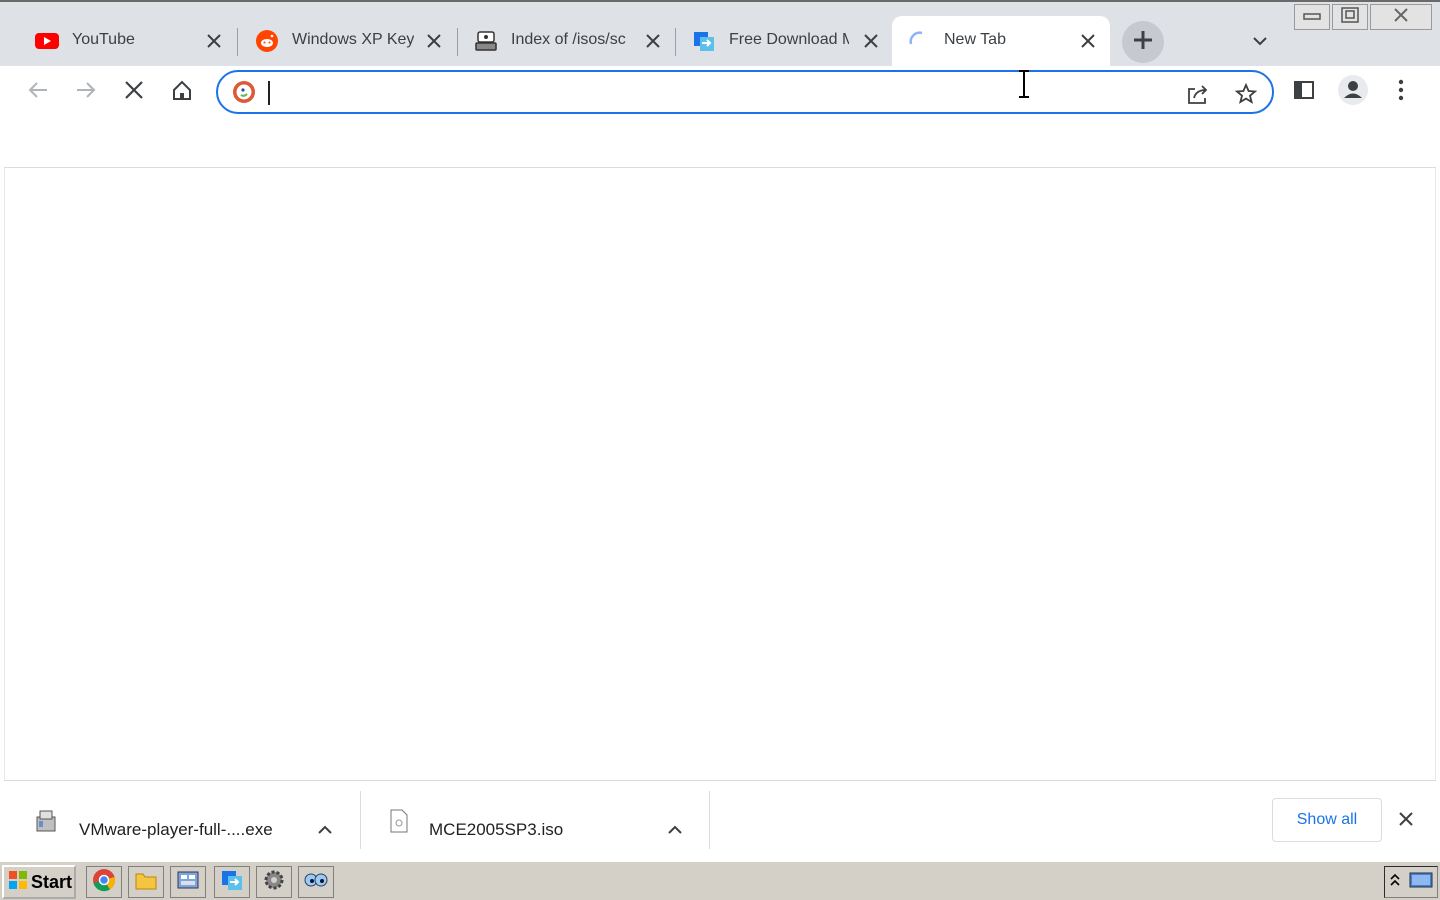 This screenshot has height=900, width=1440. Describe the element at coordinates (1327, 820) in the screenshot. I see `show-all-button: Show all` at that location.